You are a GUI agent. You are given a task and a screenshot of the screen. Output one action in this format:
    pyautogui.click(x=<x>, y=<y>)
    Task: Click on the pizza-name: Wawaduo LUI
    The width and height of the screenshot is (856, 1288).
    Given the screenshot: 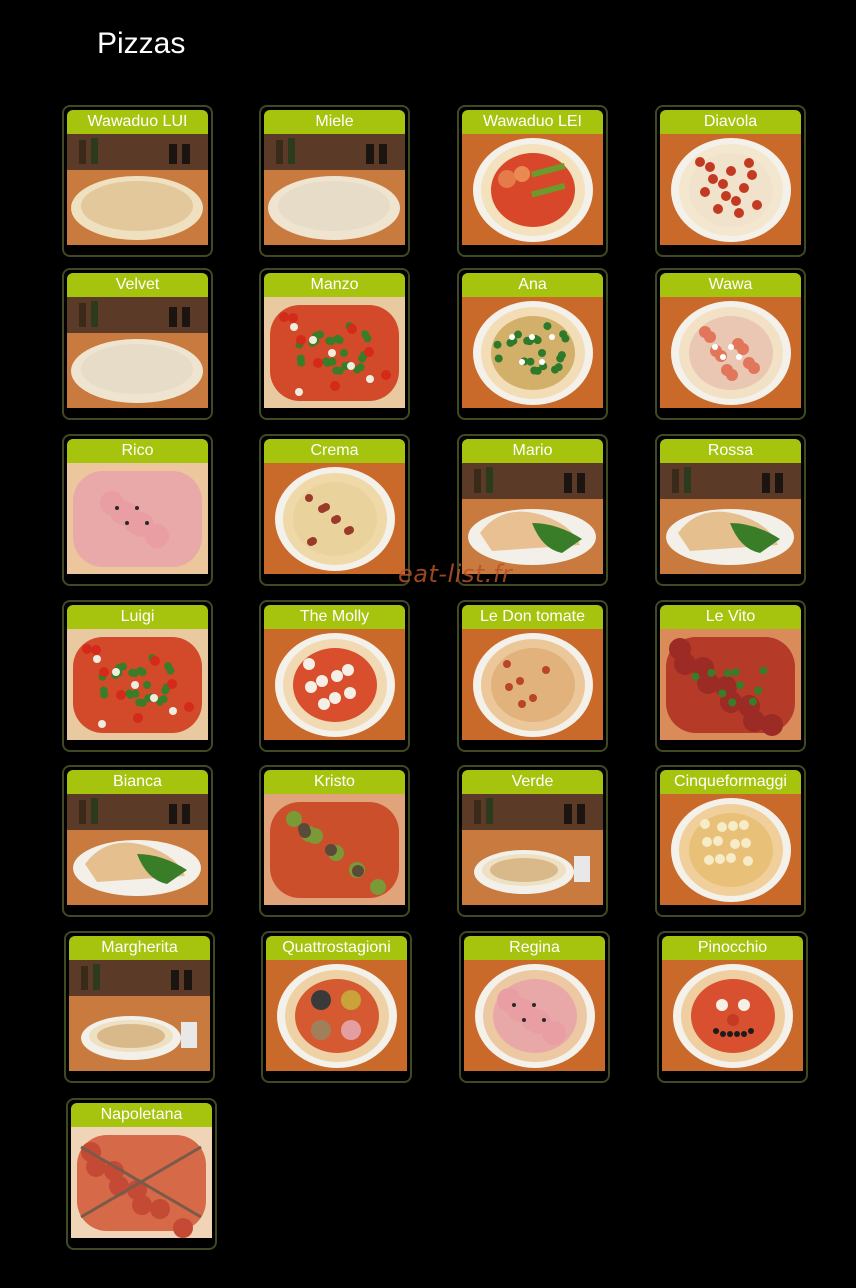 What is the action you would take?
    pyautogui.click(x=137, y=122)
    